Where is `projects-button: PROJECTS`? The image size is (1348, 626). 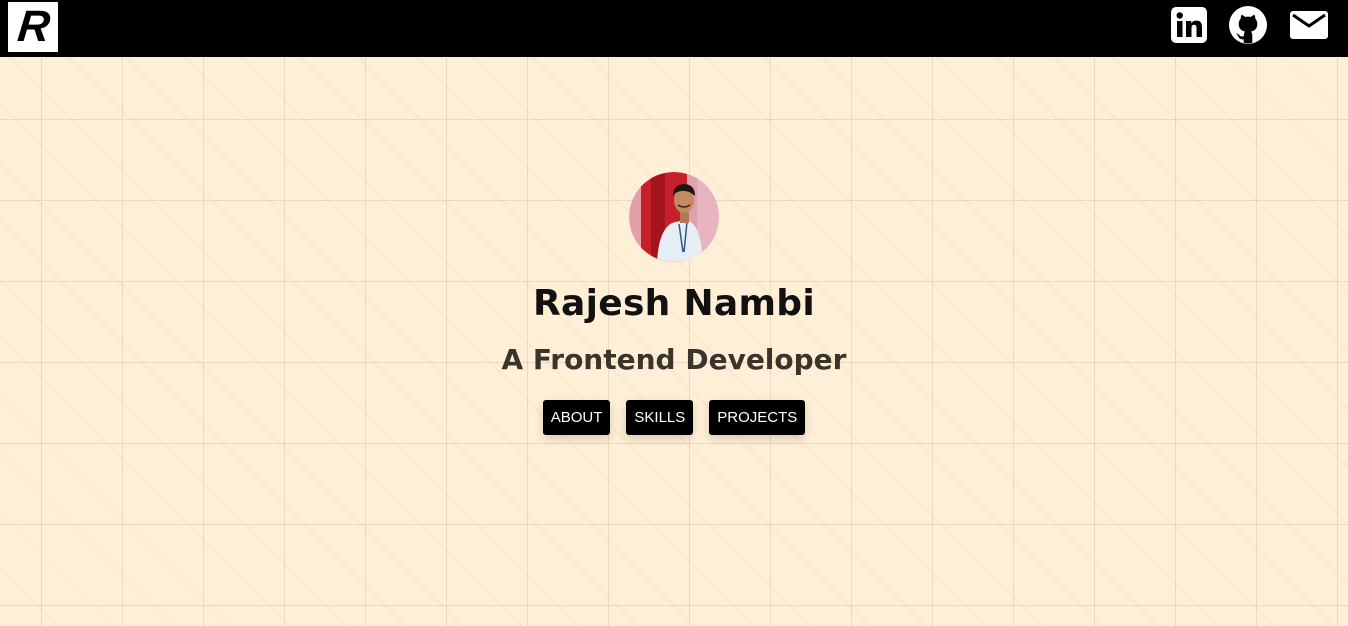 projects-button: PROJECTS is located at coordinates (757, 417).